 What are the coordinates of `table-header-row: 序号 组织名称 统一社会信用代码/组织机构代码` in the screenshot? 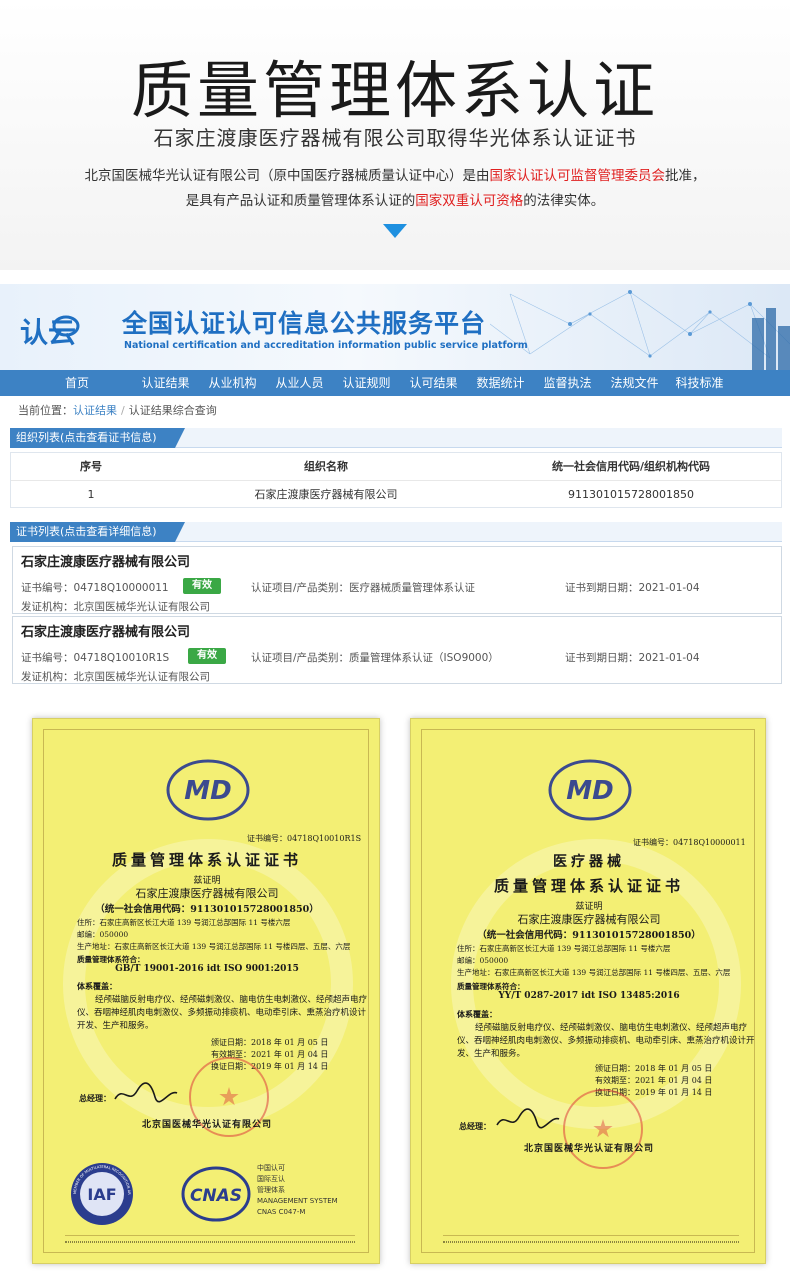 It's located at (396, 467).